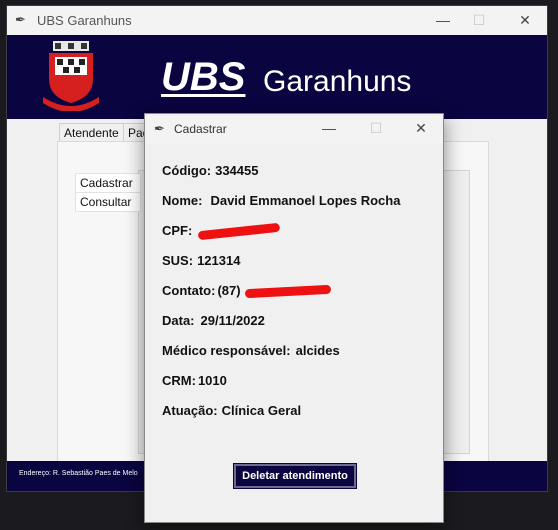 The height and width of the screenshot is (530, 558). I want to click on close-button: ✕, so click(525, 20).